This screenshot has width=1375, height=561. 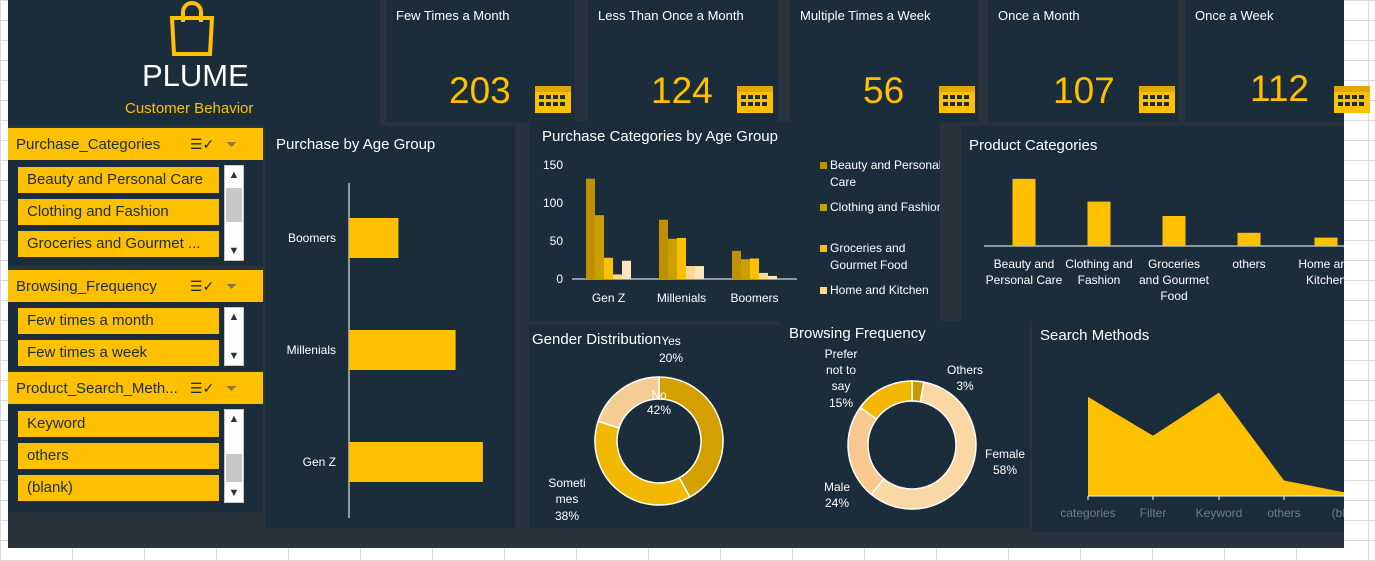 What do you see at coordinates (1173, 296) in the screenshot?
I see `category-label: Food` at bounding box center [1173, 296].